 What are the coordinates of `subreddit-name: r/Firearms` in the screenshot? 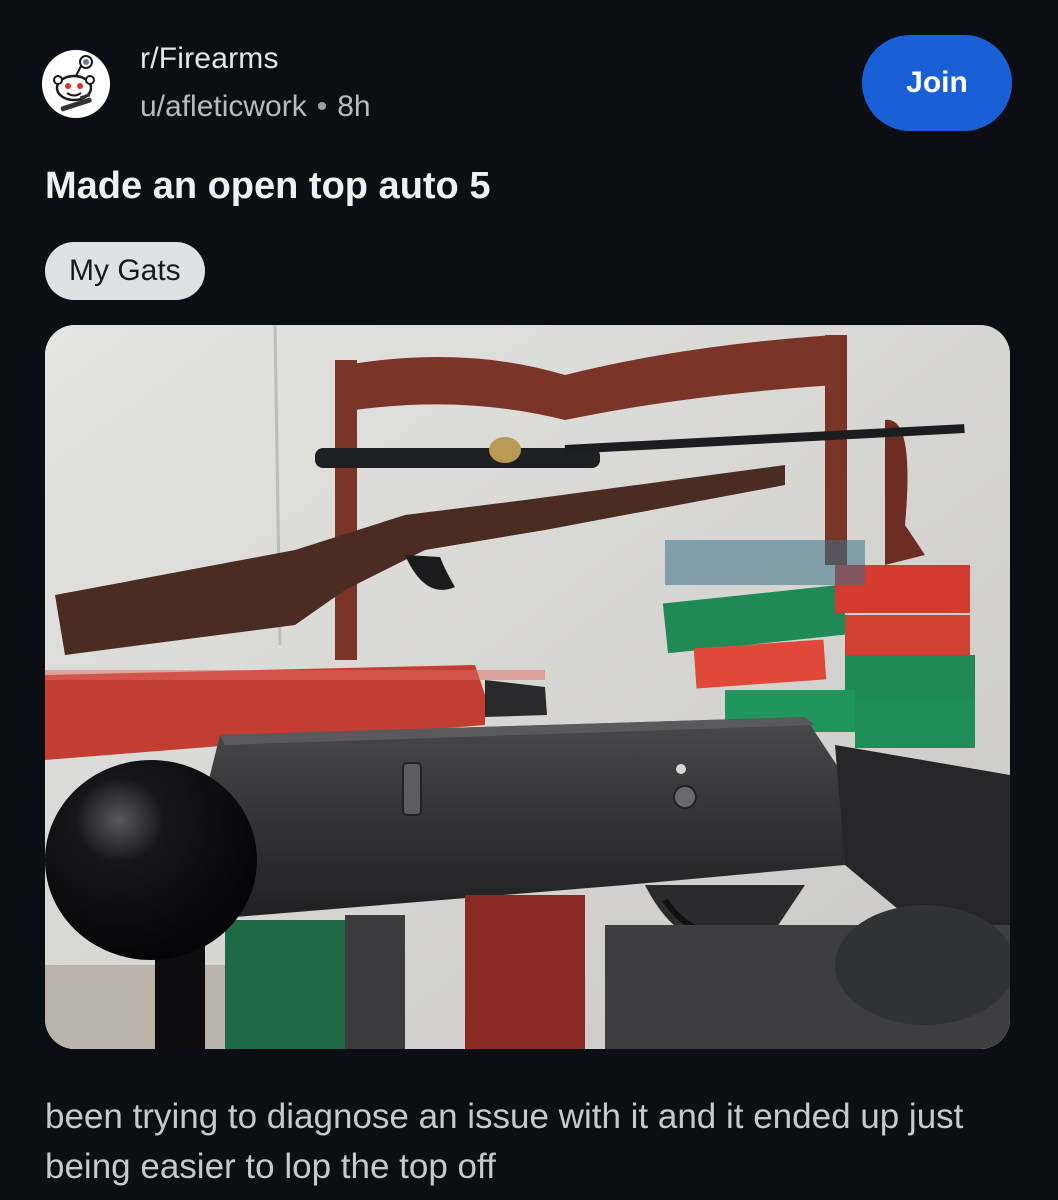 It's located at (209, 59).